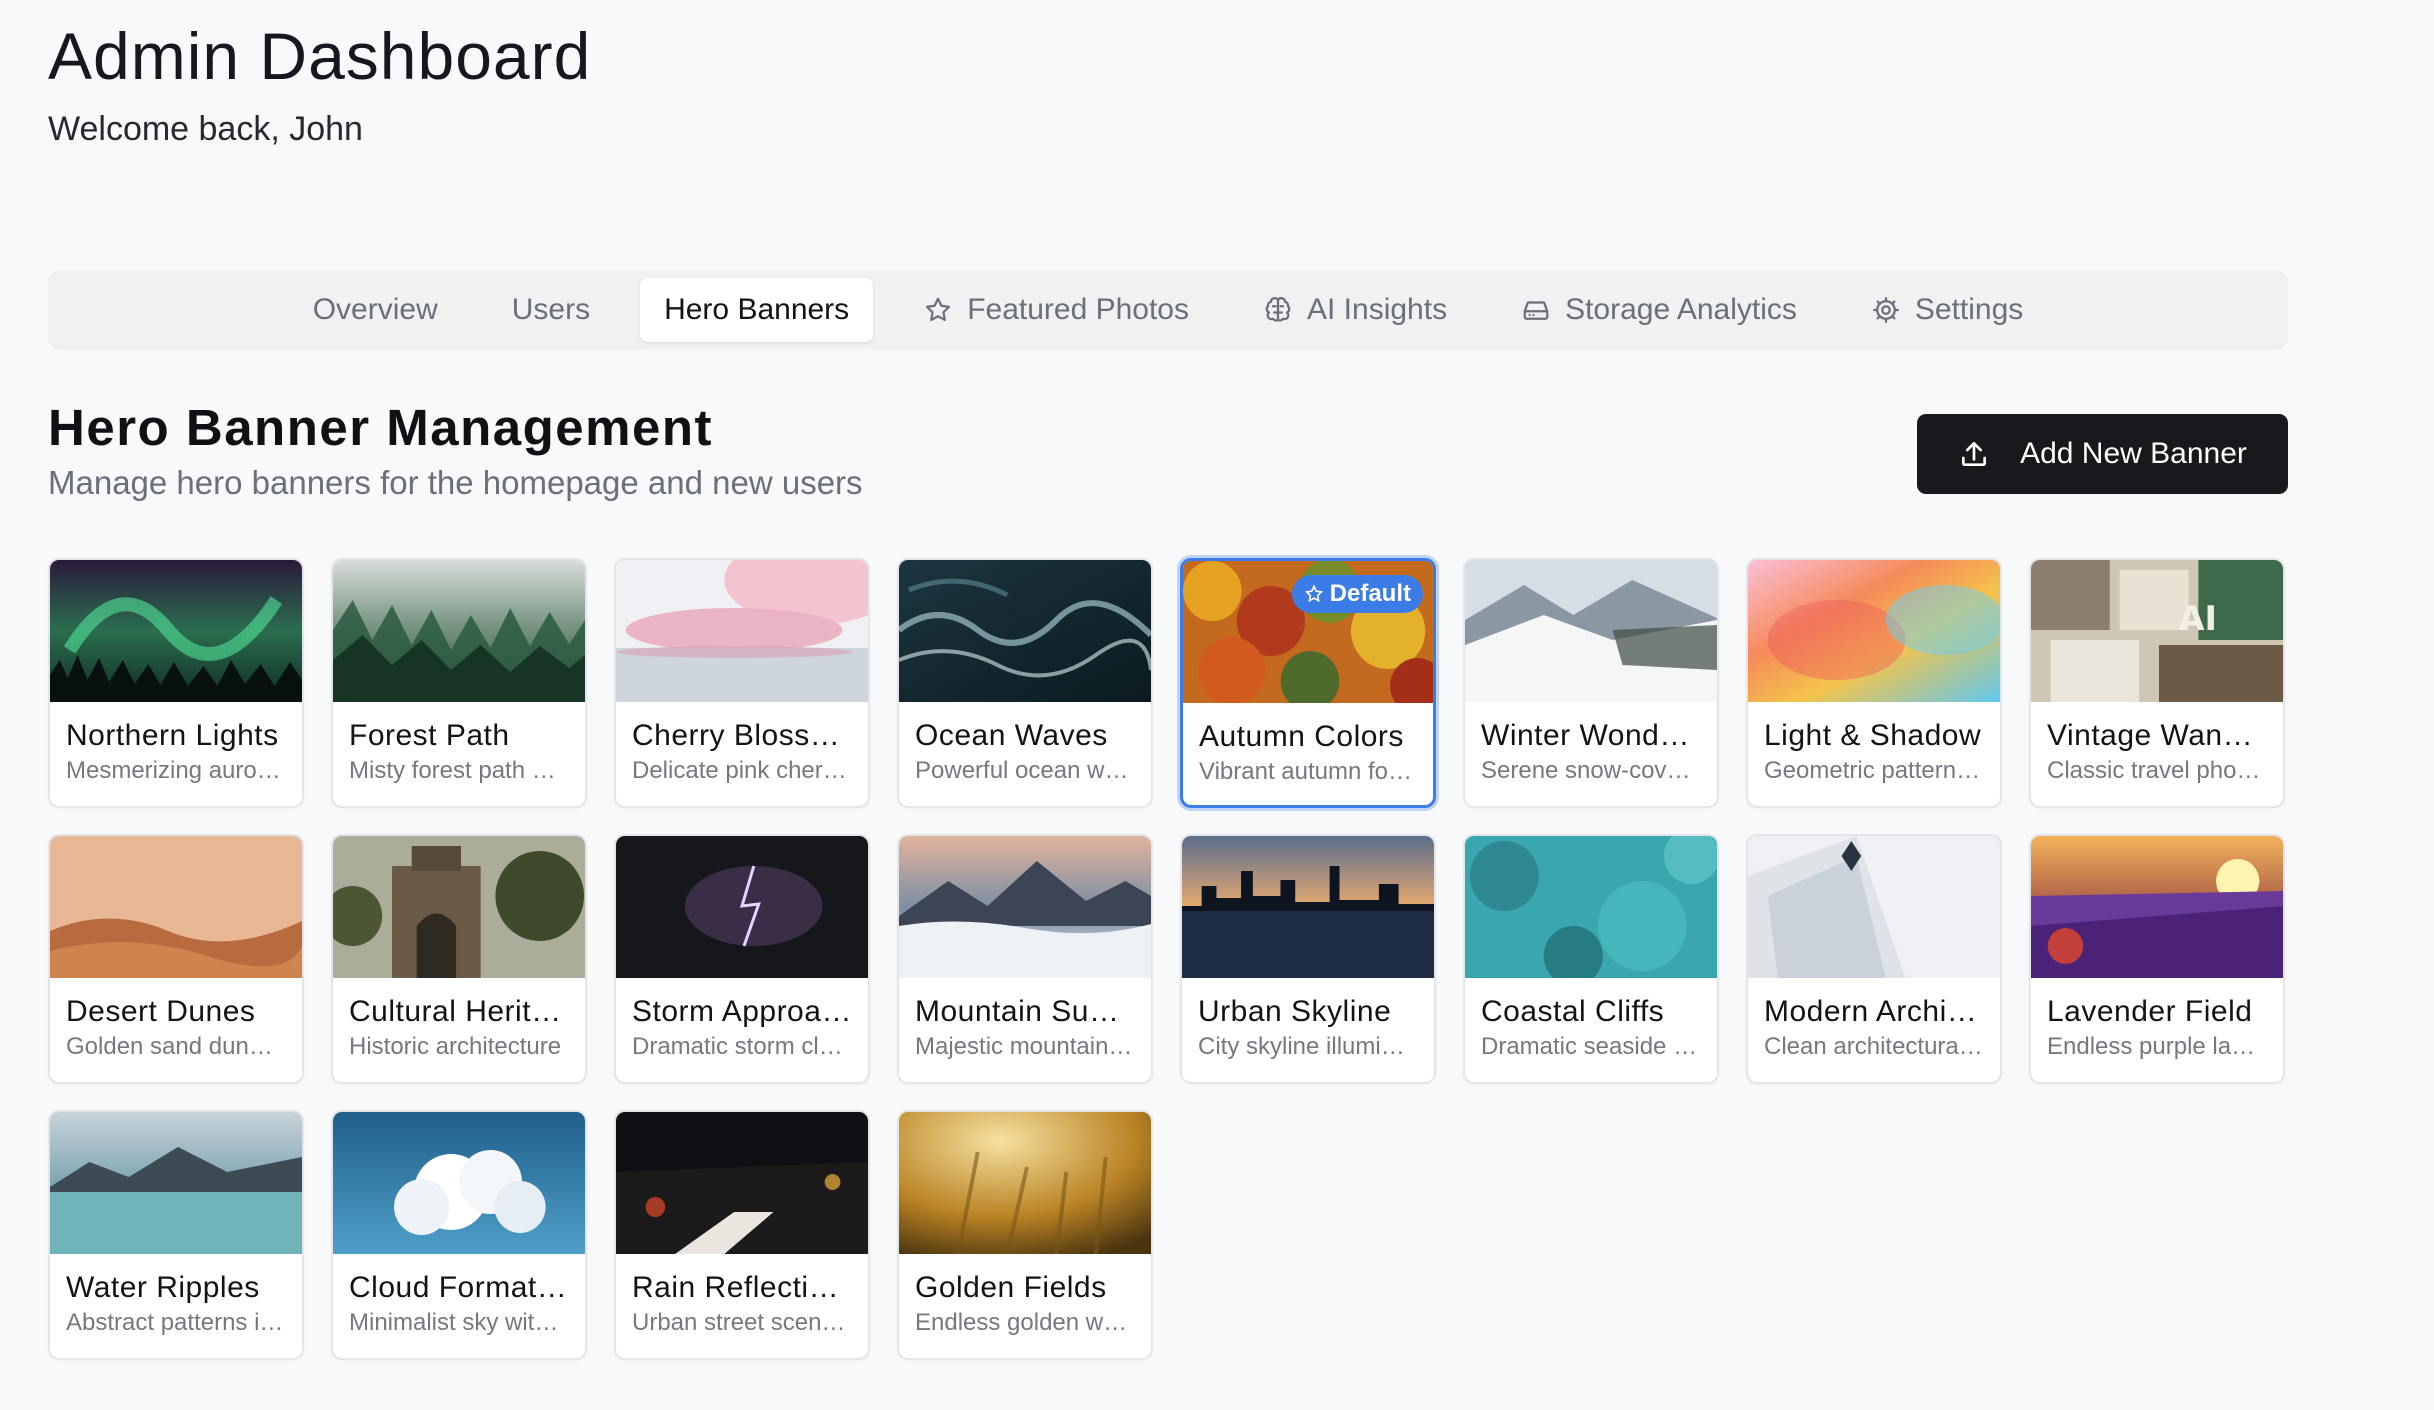 This screenshot has height=1410, width=2434. Describe the element at coordinates (742, 1322) in the screenshot. I see `banner-description: Urban street scene at night` at that location.